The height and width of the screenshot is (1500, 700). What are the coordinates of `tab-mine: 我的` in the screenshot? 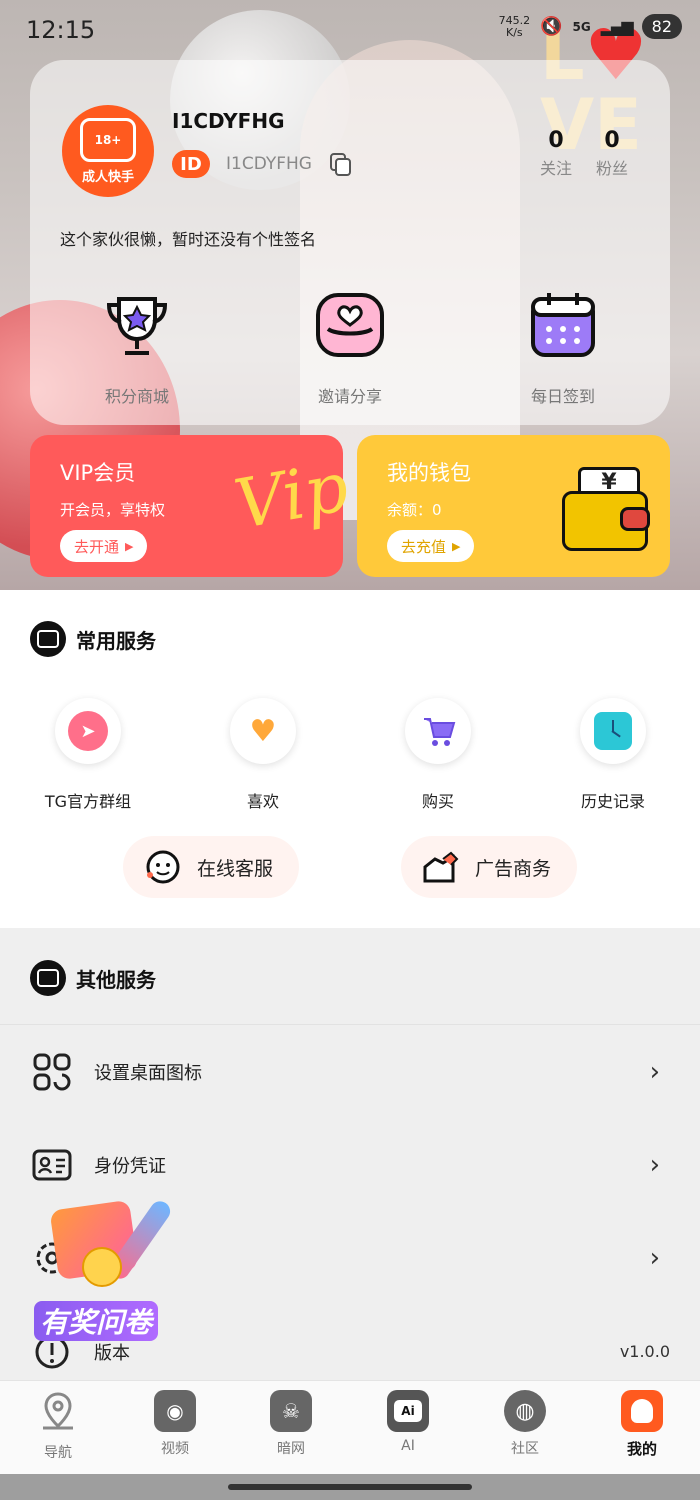 It's located at (642, 1424).